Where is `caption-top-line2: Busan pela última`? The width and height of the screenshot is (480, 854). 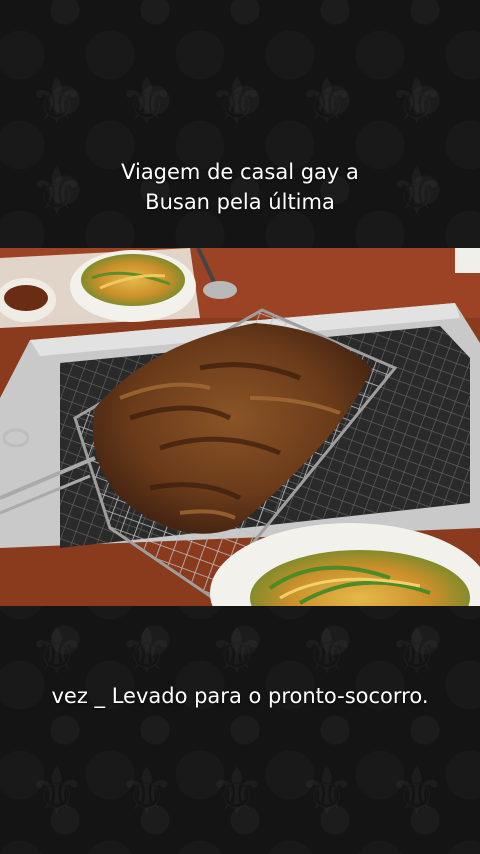 caption-top-line2: Busan pela última is located at coordinates (240, 202).